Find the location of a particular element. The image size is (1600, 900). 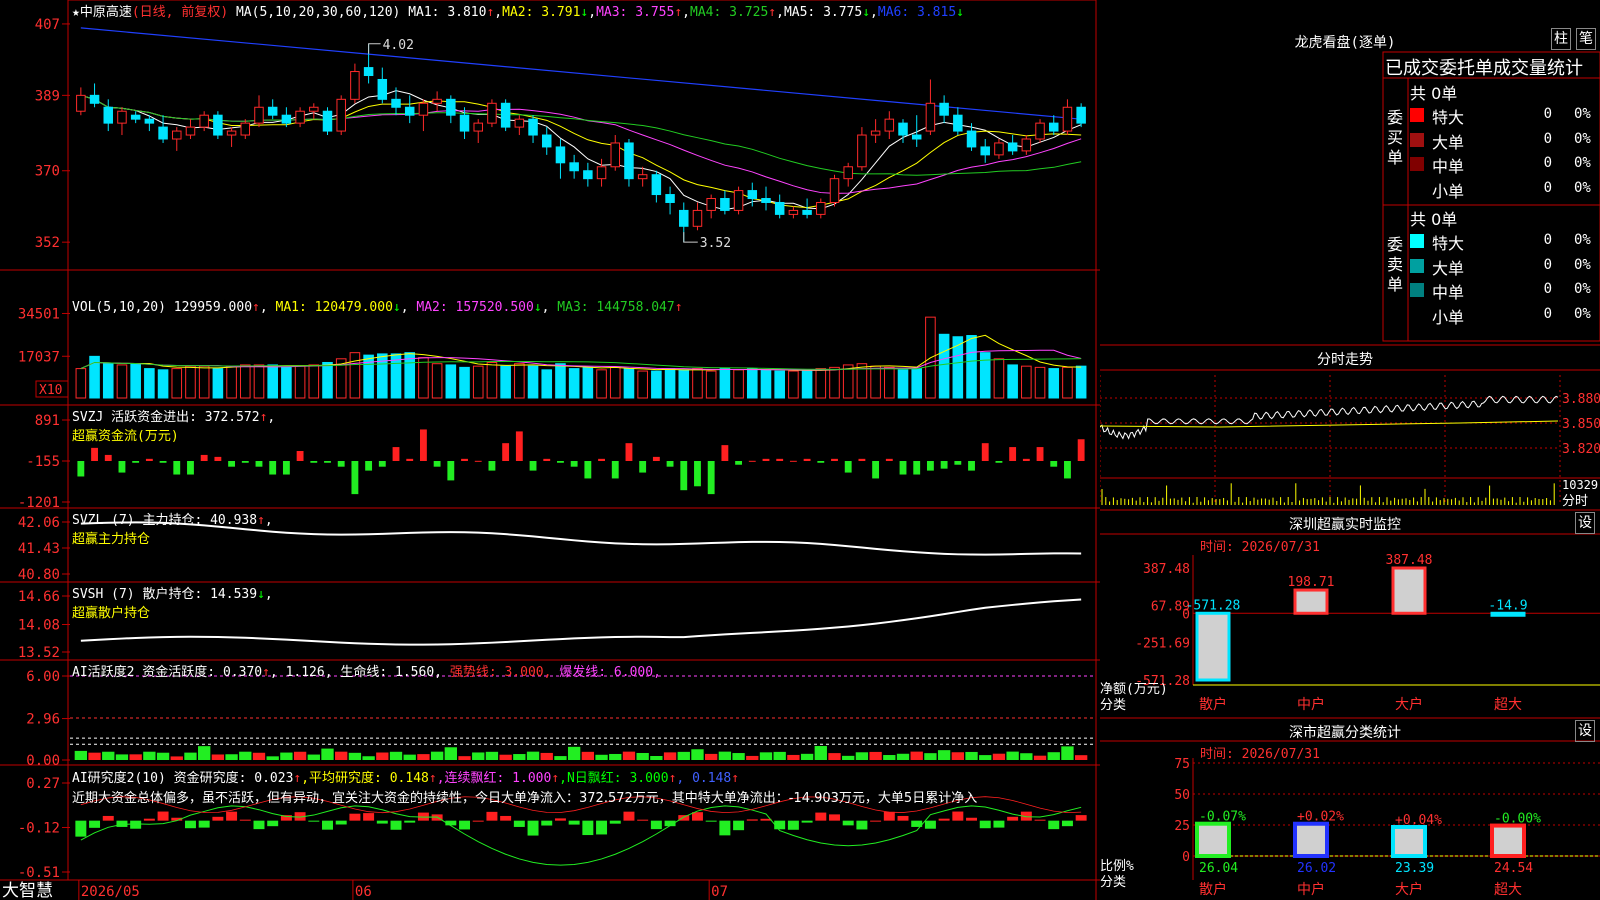

vol-y-tick: 17037 is located at coordinates (39, 357).